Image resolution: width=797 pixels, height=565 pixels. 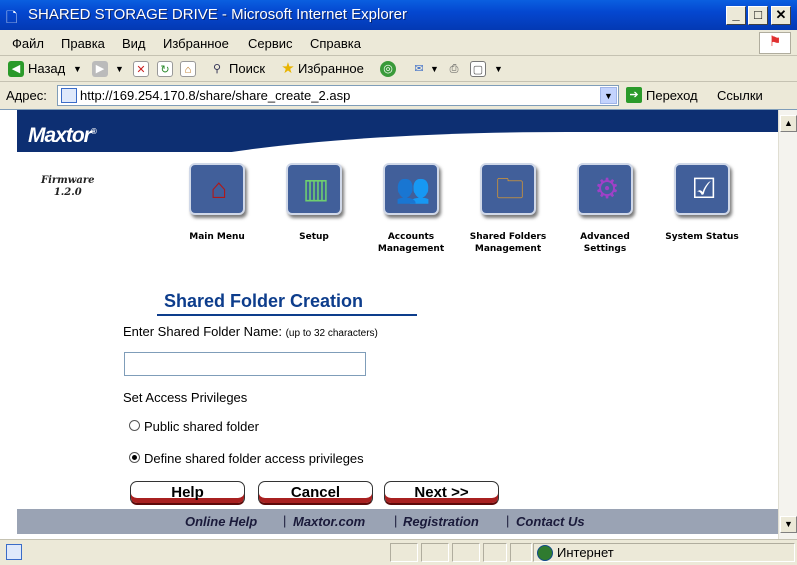 What do you see at coordinates (100, 69) in the screenshot?
I see `forward-arrow-icon: ▶` at bounding box center [100, 69].